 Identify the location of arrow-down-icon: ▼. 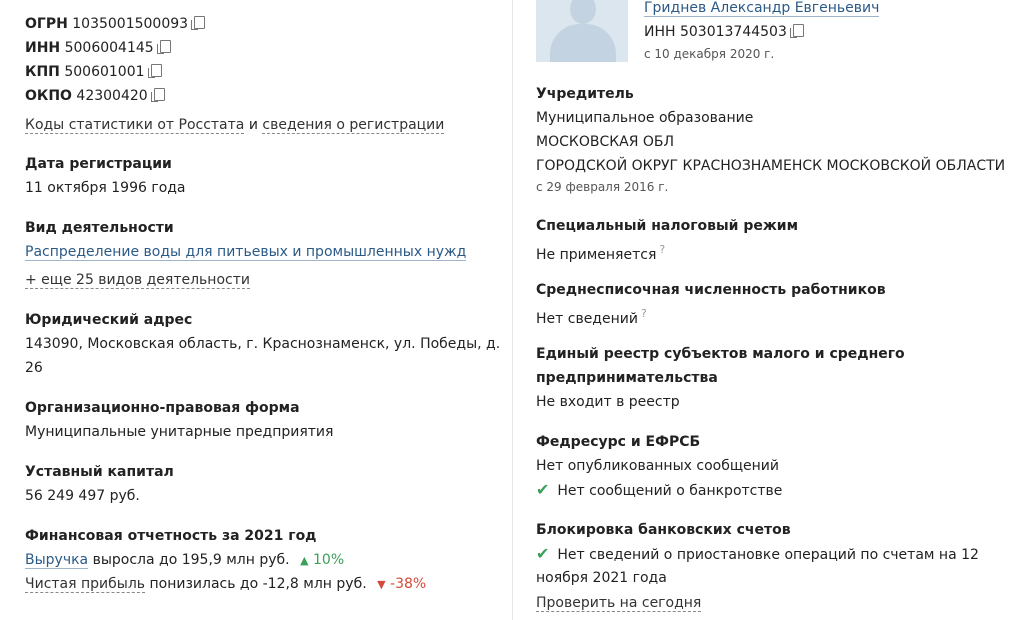
(381, 584).